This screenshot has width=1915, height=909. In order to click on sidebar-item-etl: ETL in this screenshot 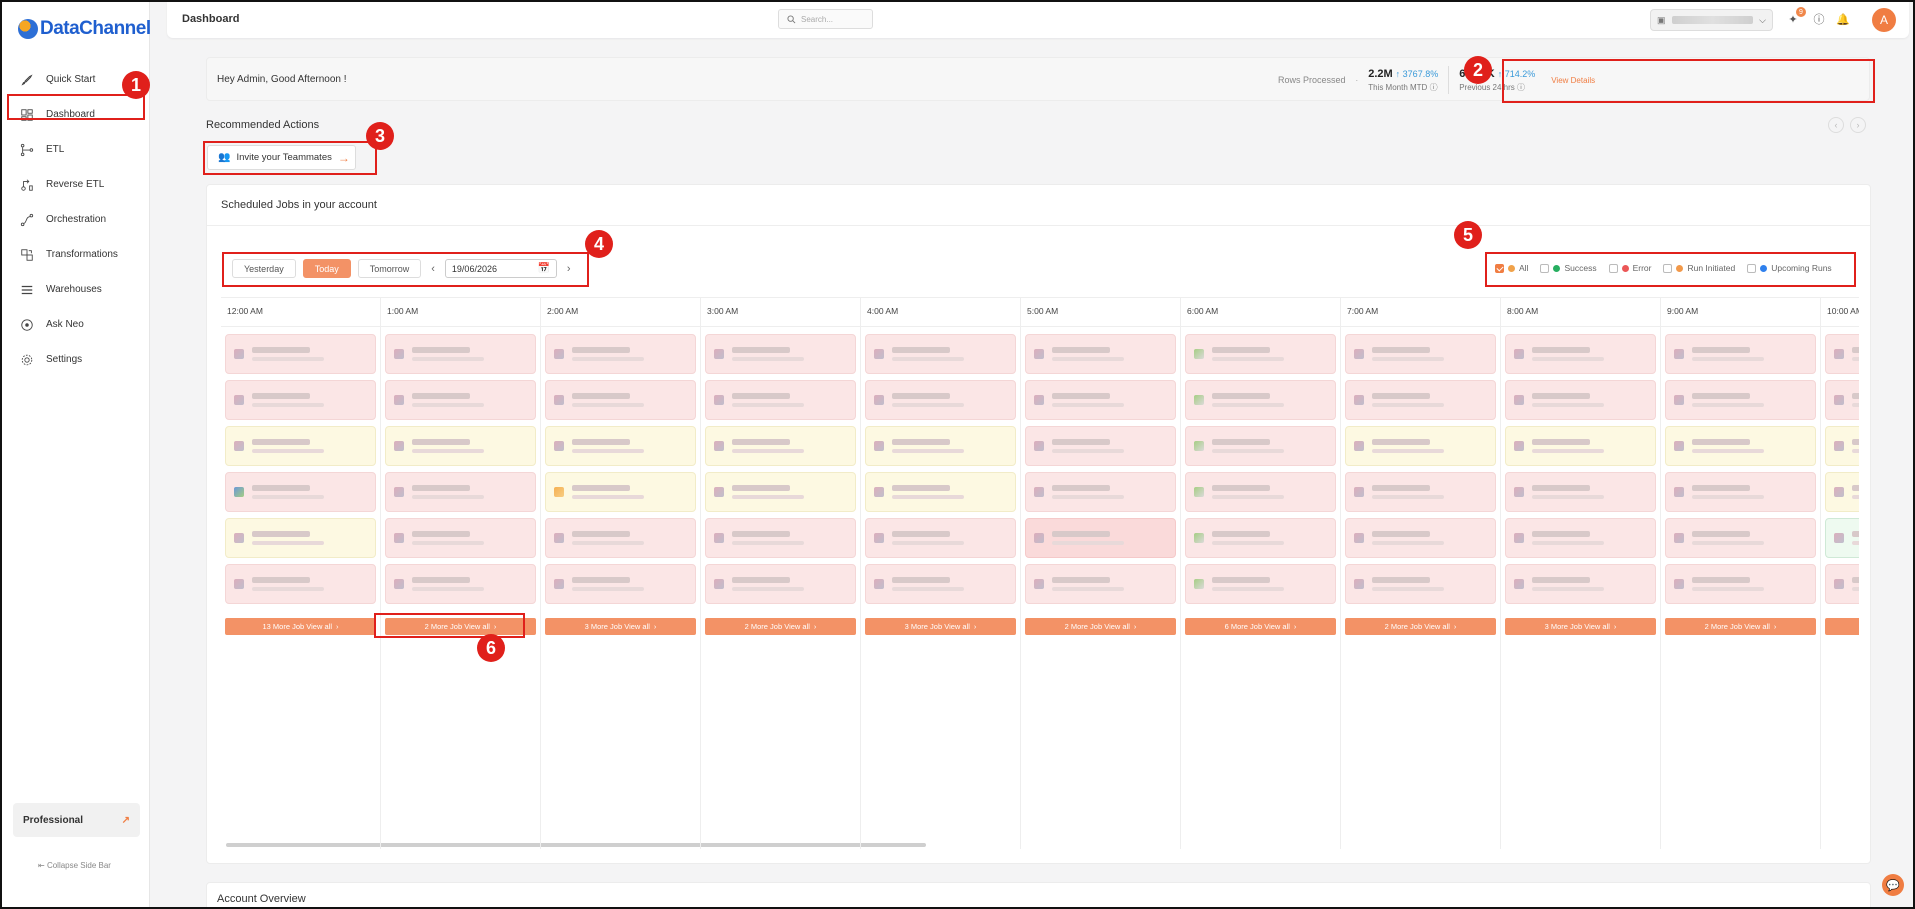, I will do `click(76, 149)`.